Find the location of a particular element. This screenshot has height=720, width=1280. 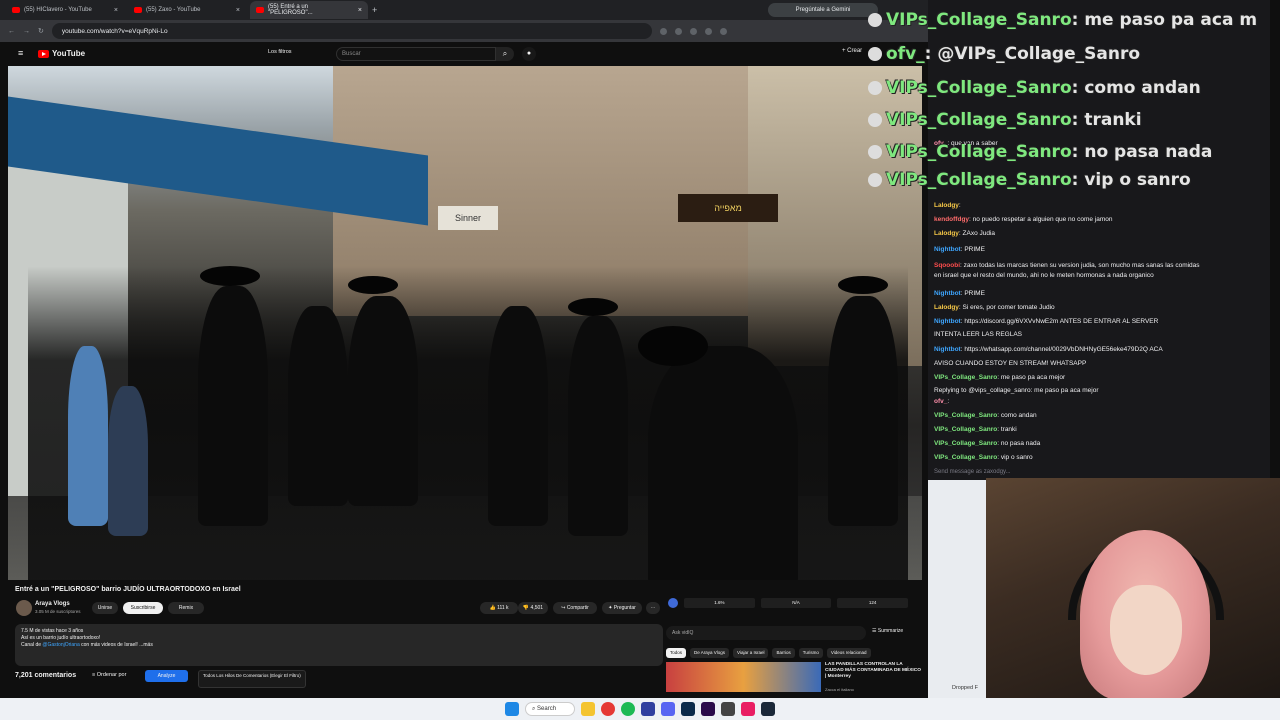

browser-tab-active: (55) Entré a un "PELIGROSO"... × is located at coordinates (309, 10).